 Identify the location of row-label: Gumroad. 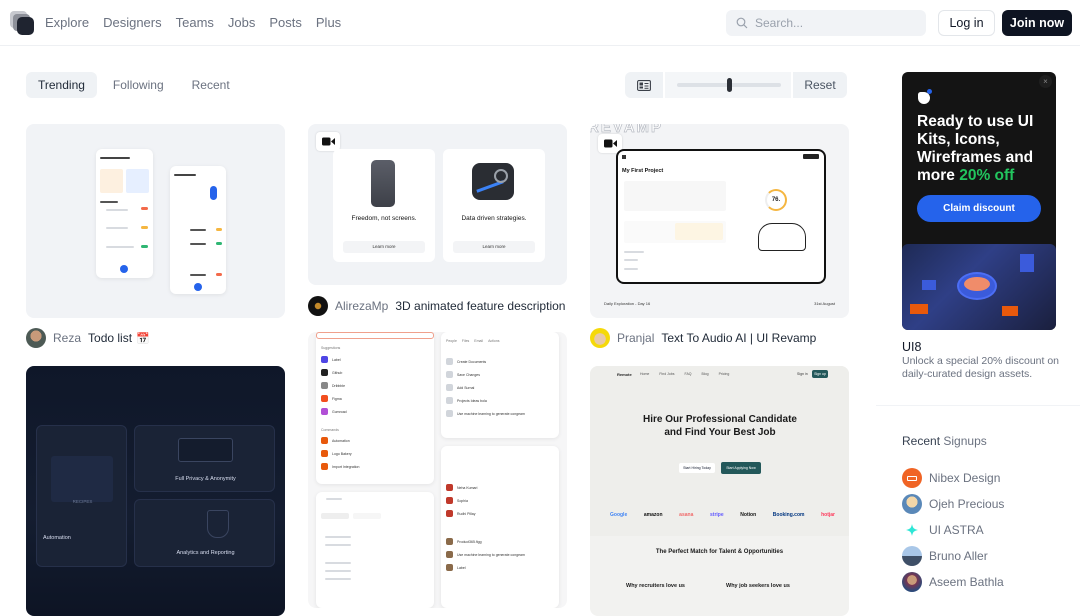
(339, 411).